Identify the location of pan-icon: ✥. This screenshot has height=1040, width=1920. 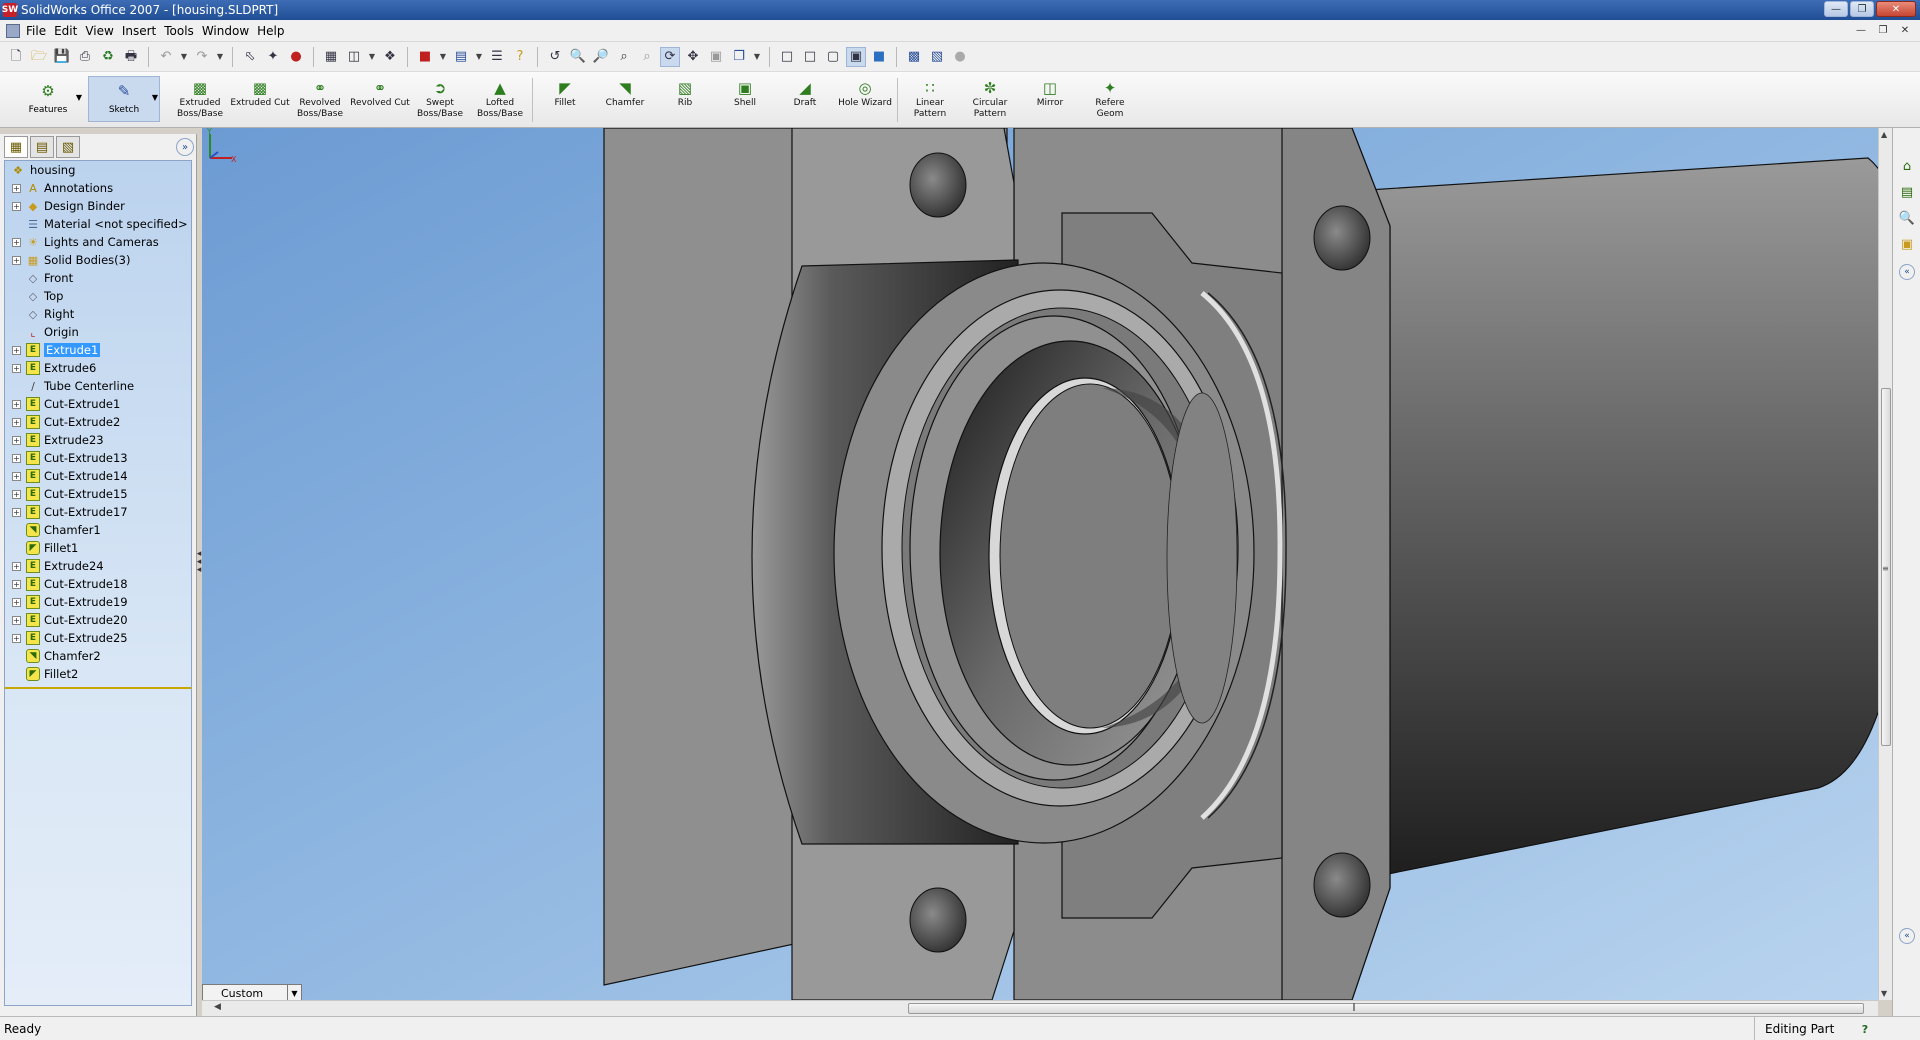
(693, 57).